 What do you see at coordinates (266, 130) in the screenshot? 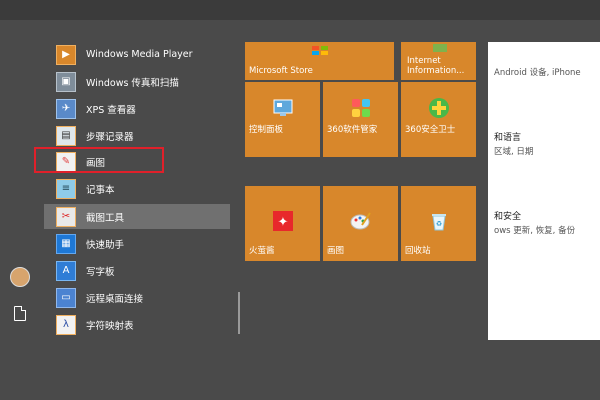
I see `tile-label: 控制面板` at bounding box center [266, 130].